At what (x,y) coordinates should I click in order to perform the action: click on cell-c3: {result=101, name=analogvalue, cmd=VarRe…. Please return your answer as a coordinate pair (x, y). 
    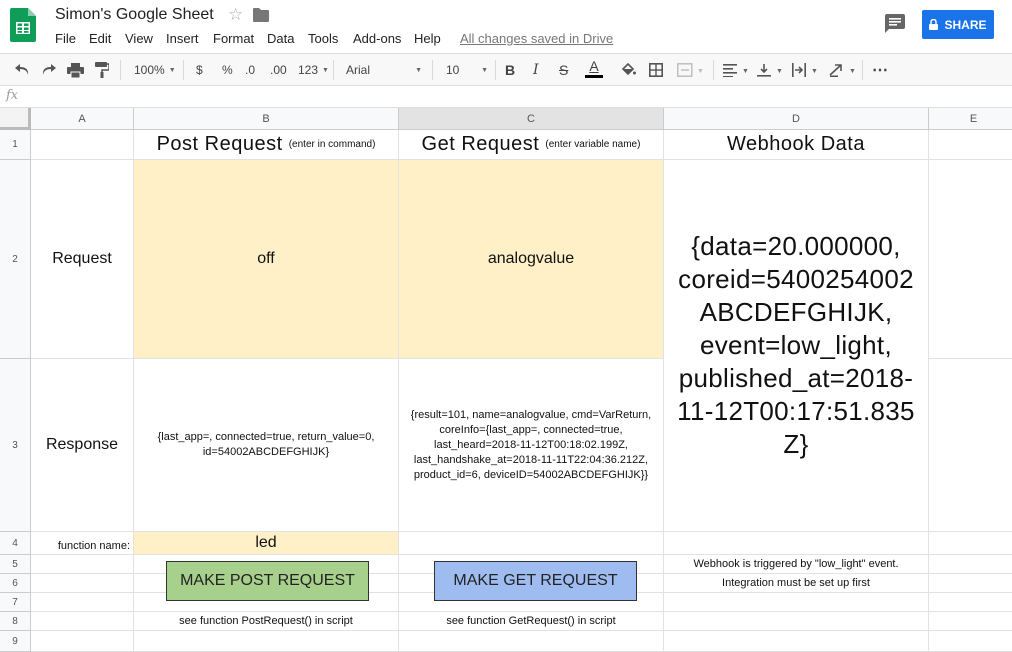
    Looking at the image, I should click on (531, 445).